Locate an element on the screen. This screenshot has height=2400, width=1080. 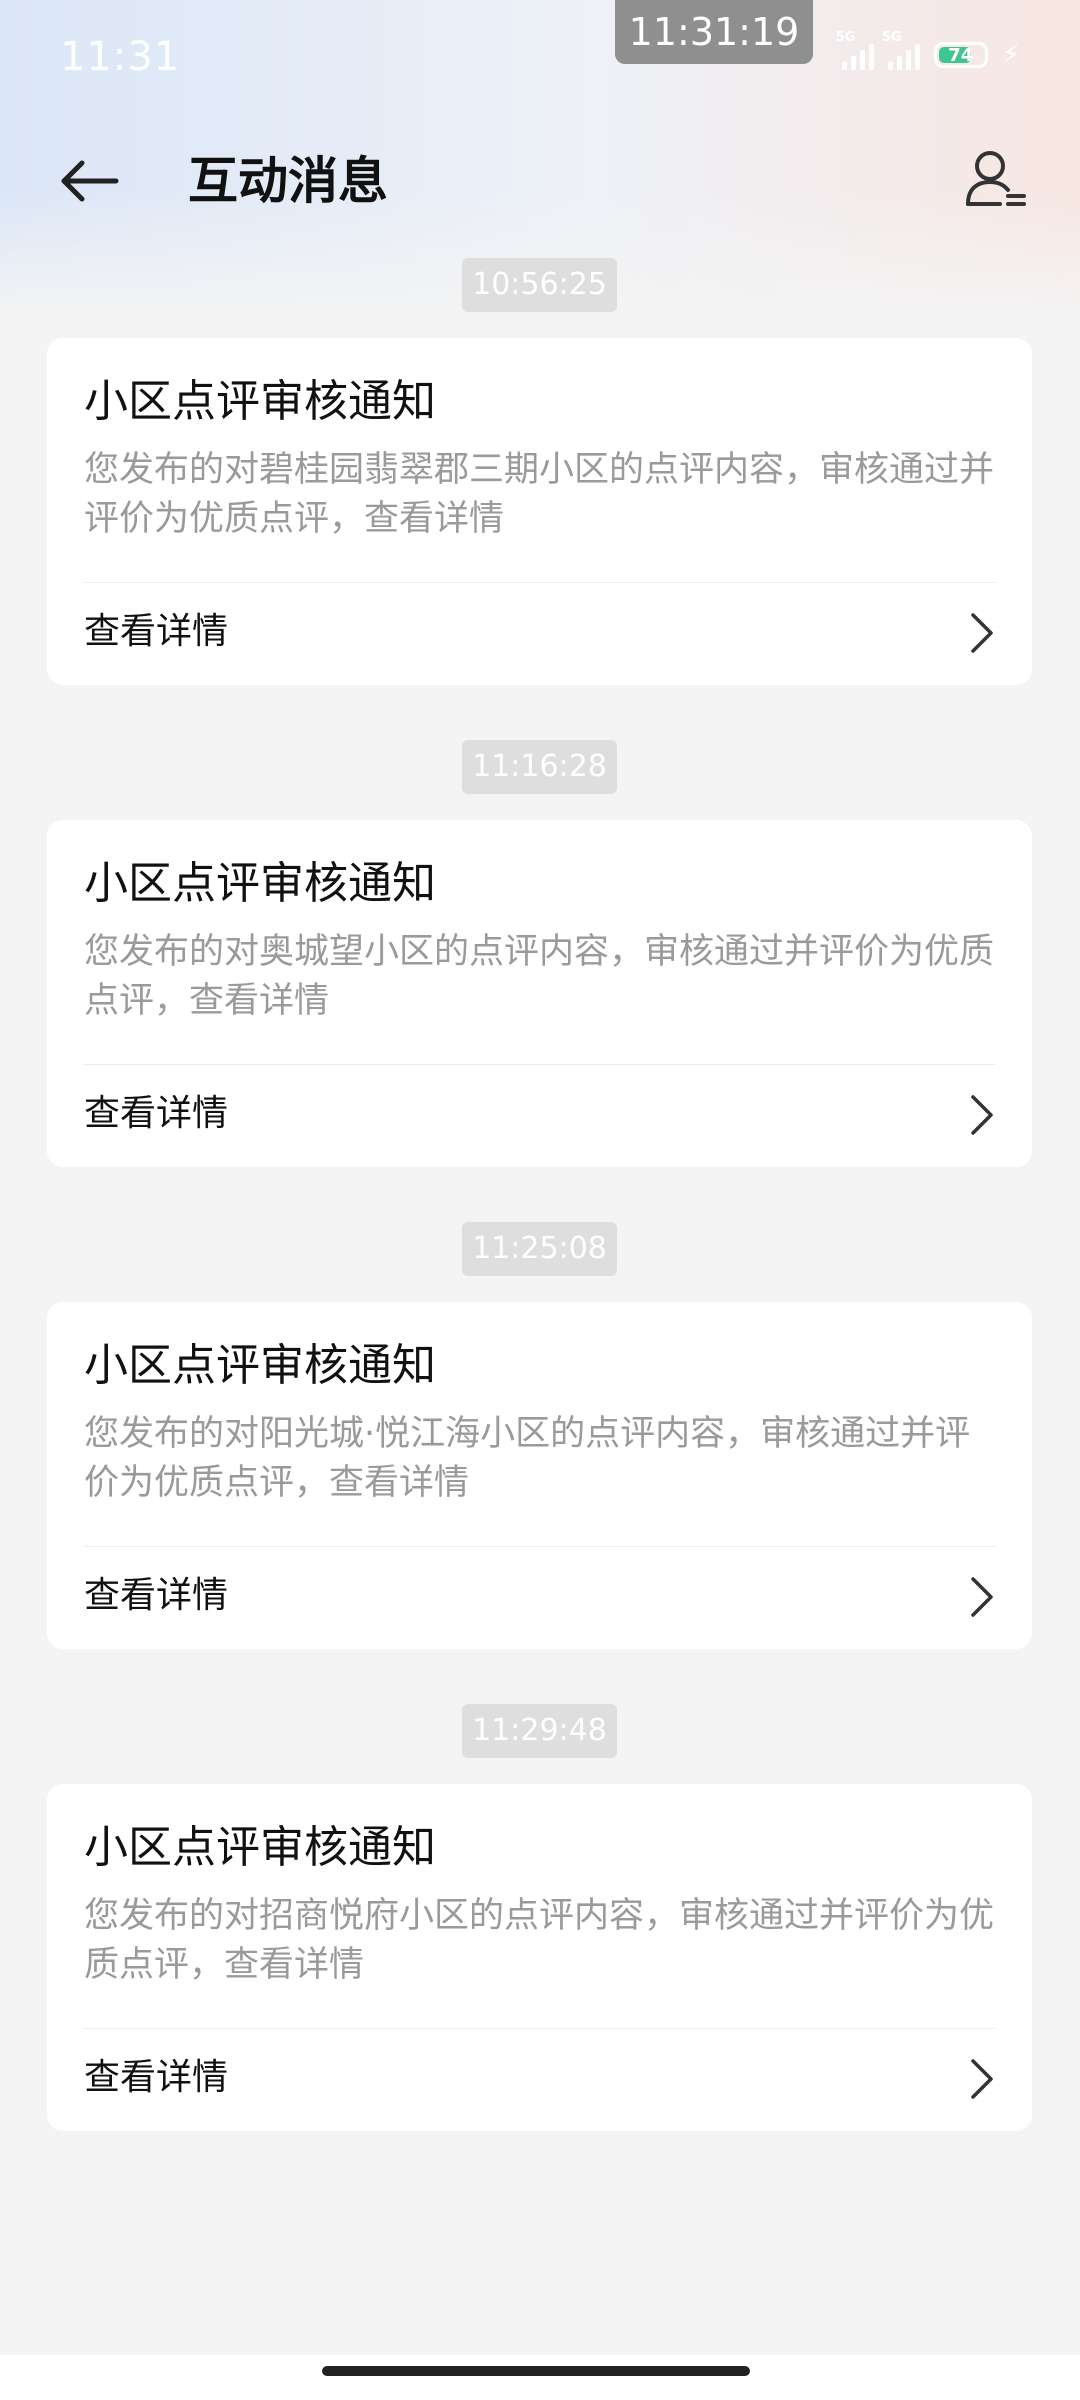
back-button is located at coordinates (91, 181).